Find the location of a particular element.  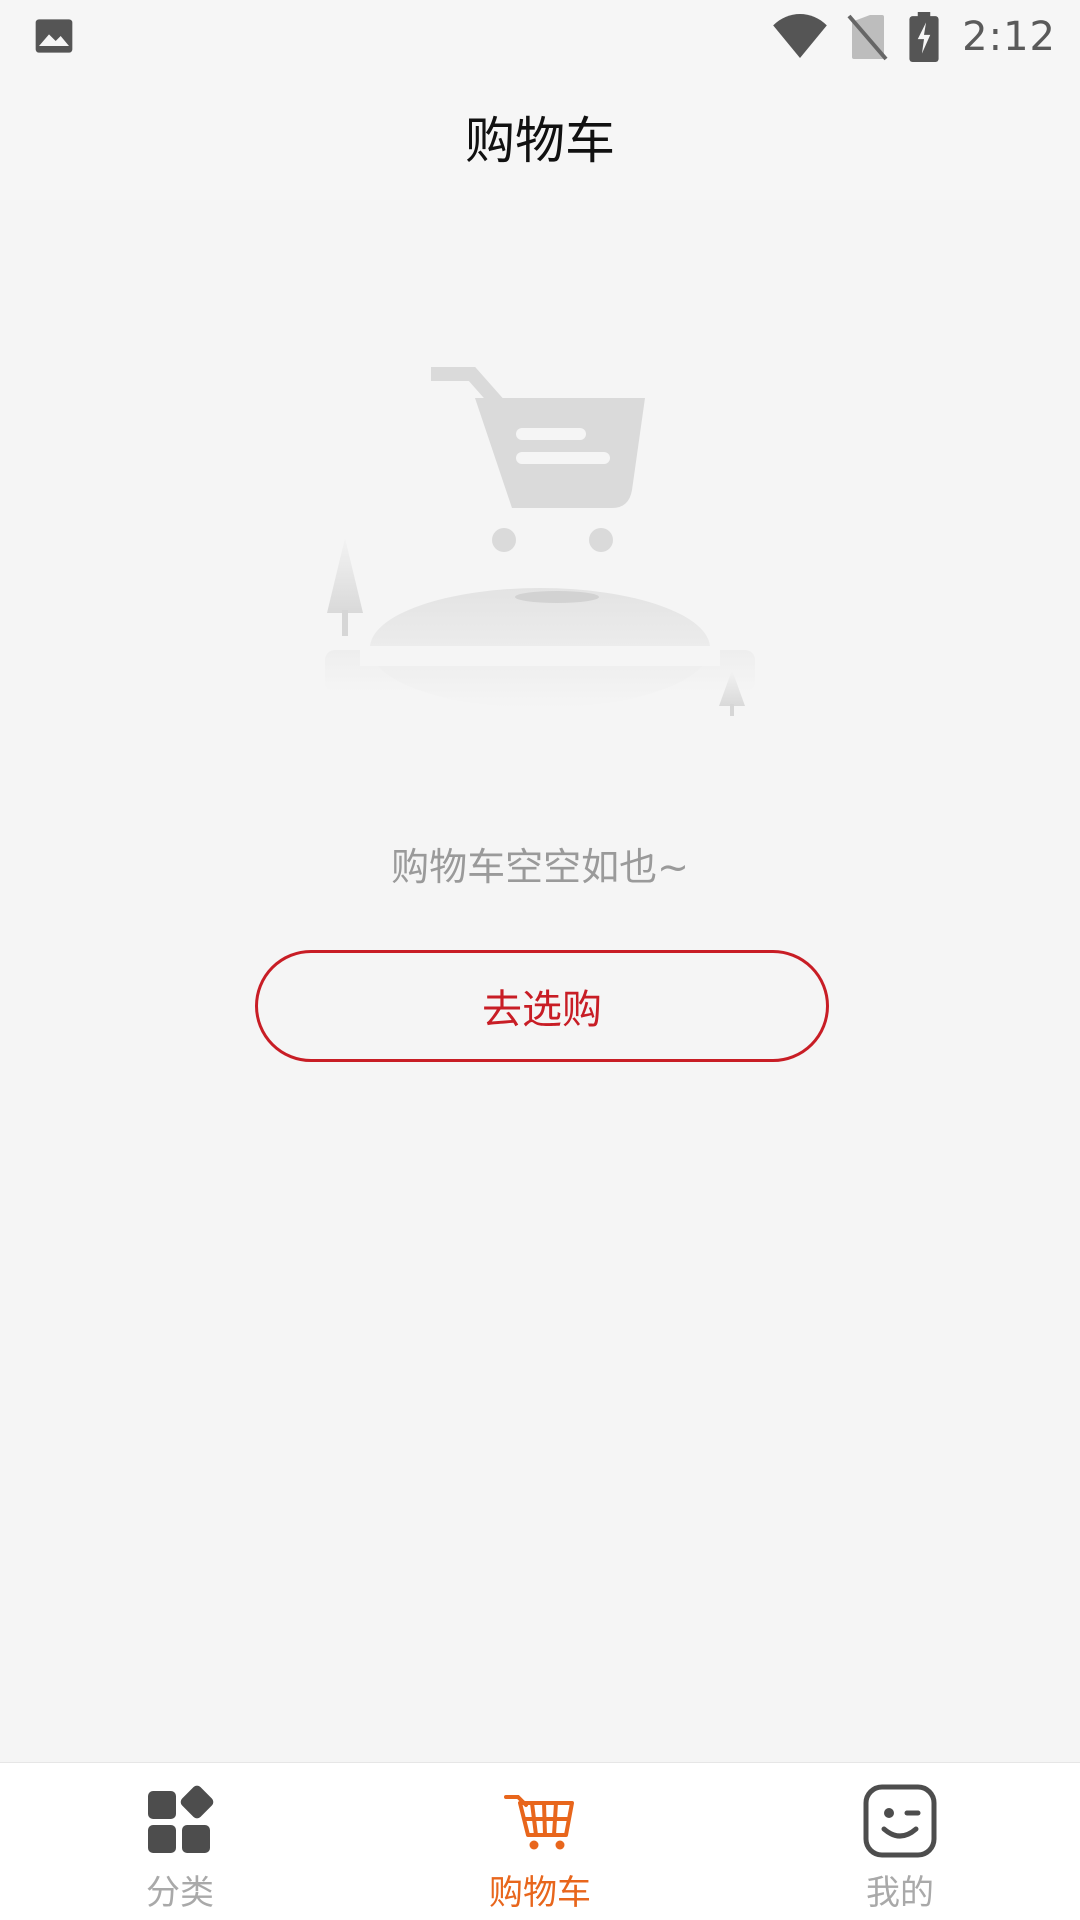

status-time: 2:12 is located at coordinates (1009, 37).